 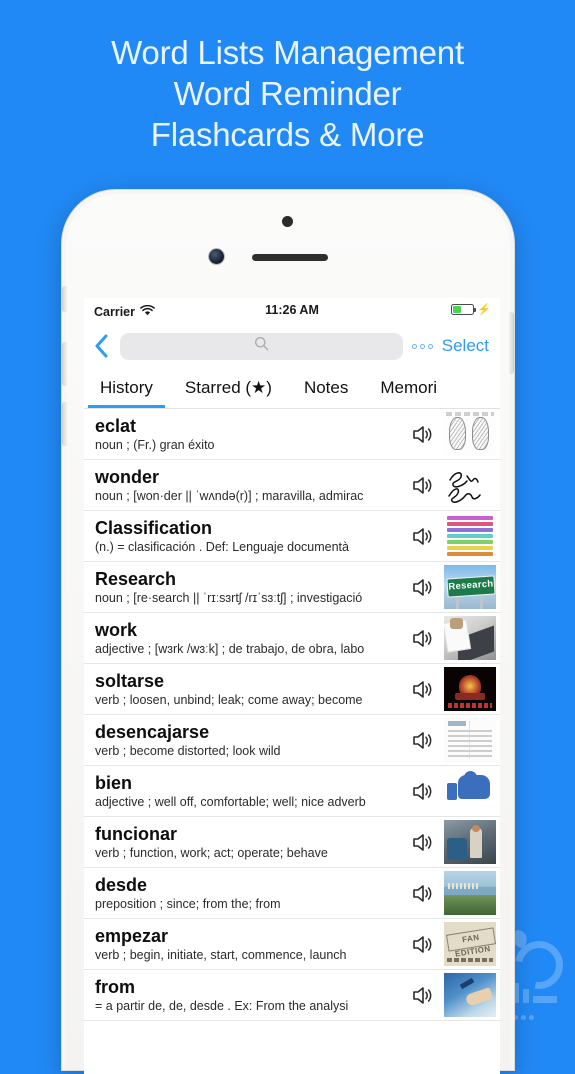 What do you see at coordinates (470, 995) in the screenshot?
I see `sea-hand-thumbnail` at bounding box center [470, 995].